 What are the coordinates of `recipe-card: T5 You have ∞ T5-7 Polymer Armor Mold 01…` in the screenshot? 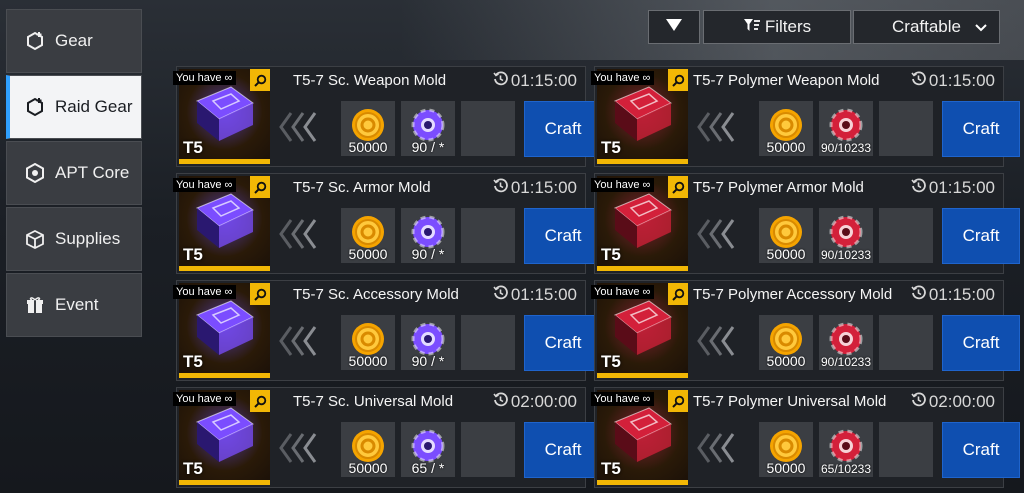 It's located at (805, 223).